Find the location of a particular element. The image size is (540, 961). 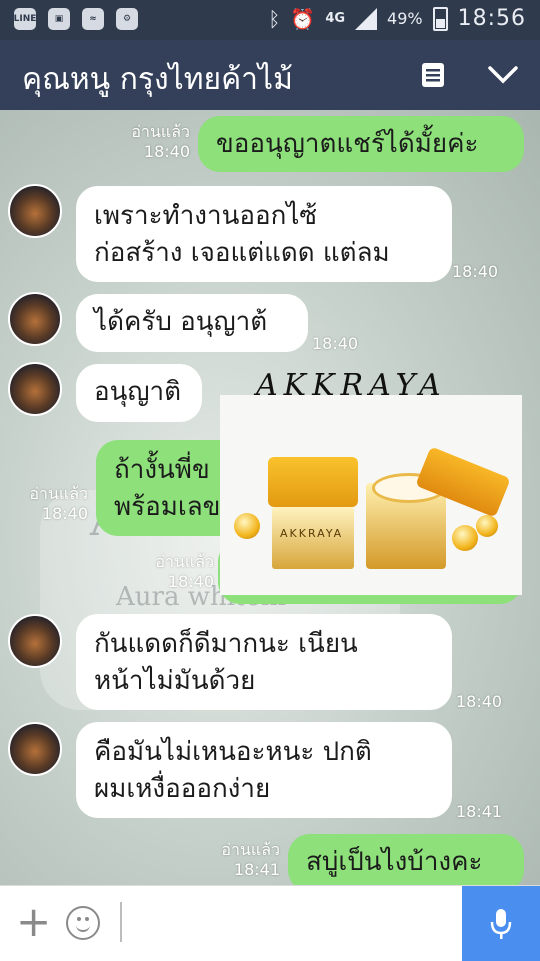

status-bar: LINE ▣ ≈ ⚙ ᛒ ⏰ 4G 49% 18:56 is located at coordinates (270, 20).